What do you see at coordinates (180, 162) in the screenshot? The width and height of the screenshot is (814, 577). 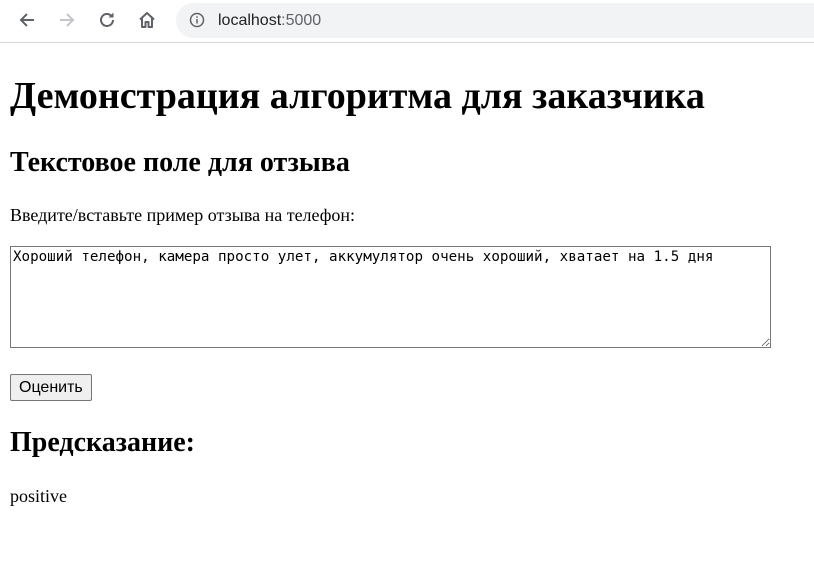 I see `section-heading: Текстовое поле для отзыва` at bounding box center [180, 162].